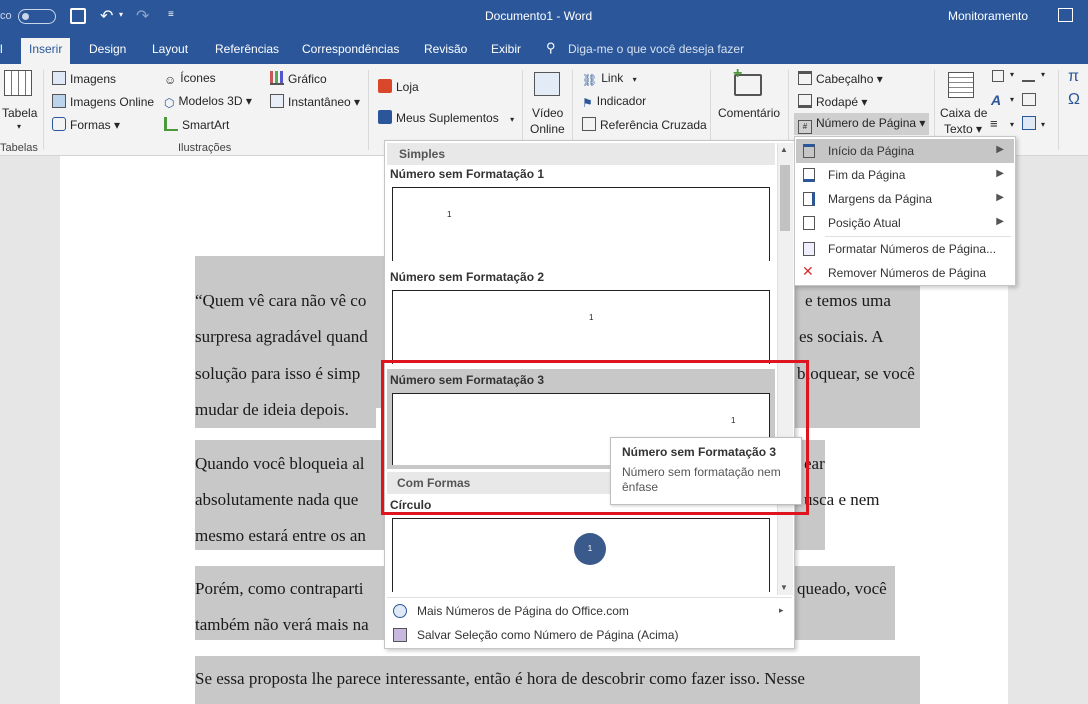 Image resolution: width=1088 pixels, height=704 pixels. I want to click on remove-page-numbers-icon: ✕, so click(808, 271).